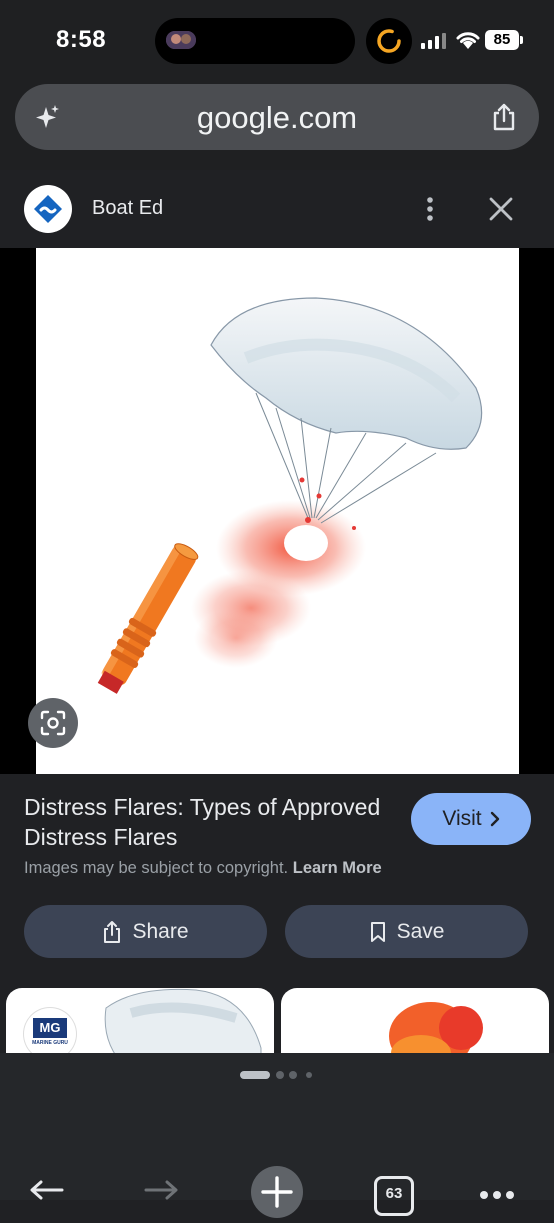  What do you see at coordinates (50, 1043) in the screenshot?
I see `logo-subtext: MARINE GURU` at bounding box center [50, 1043].